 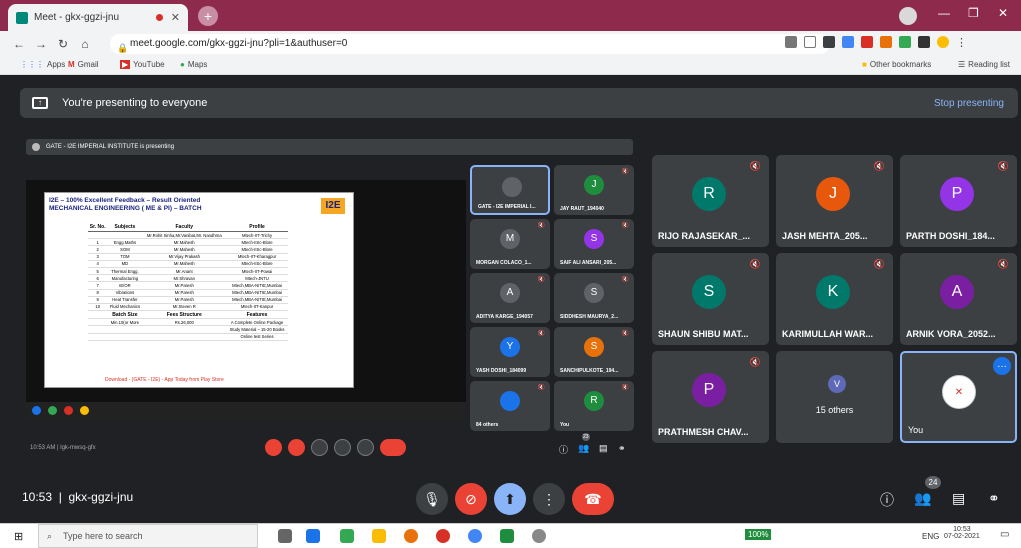 I want to click on mini-participant-tile: 84 others 🔇, so click(x=510, y=406).